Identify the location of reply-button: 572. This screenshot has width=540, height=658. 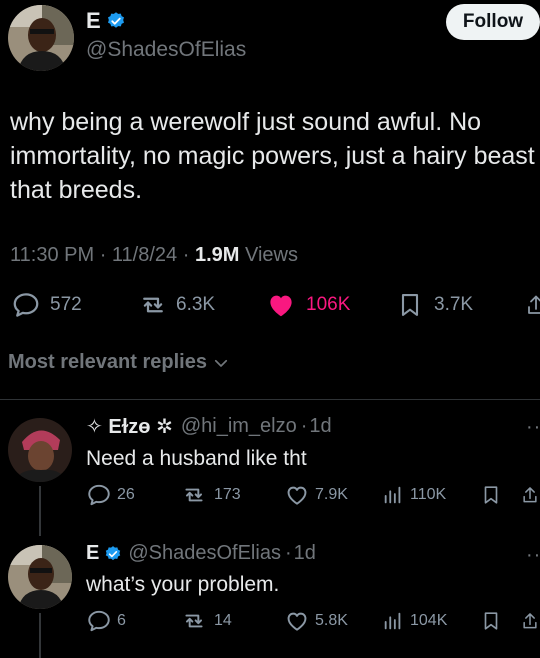
(46, 305).